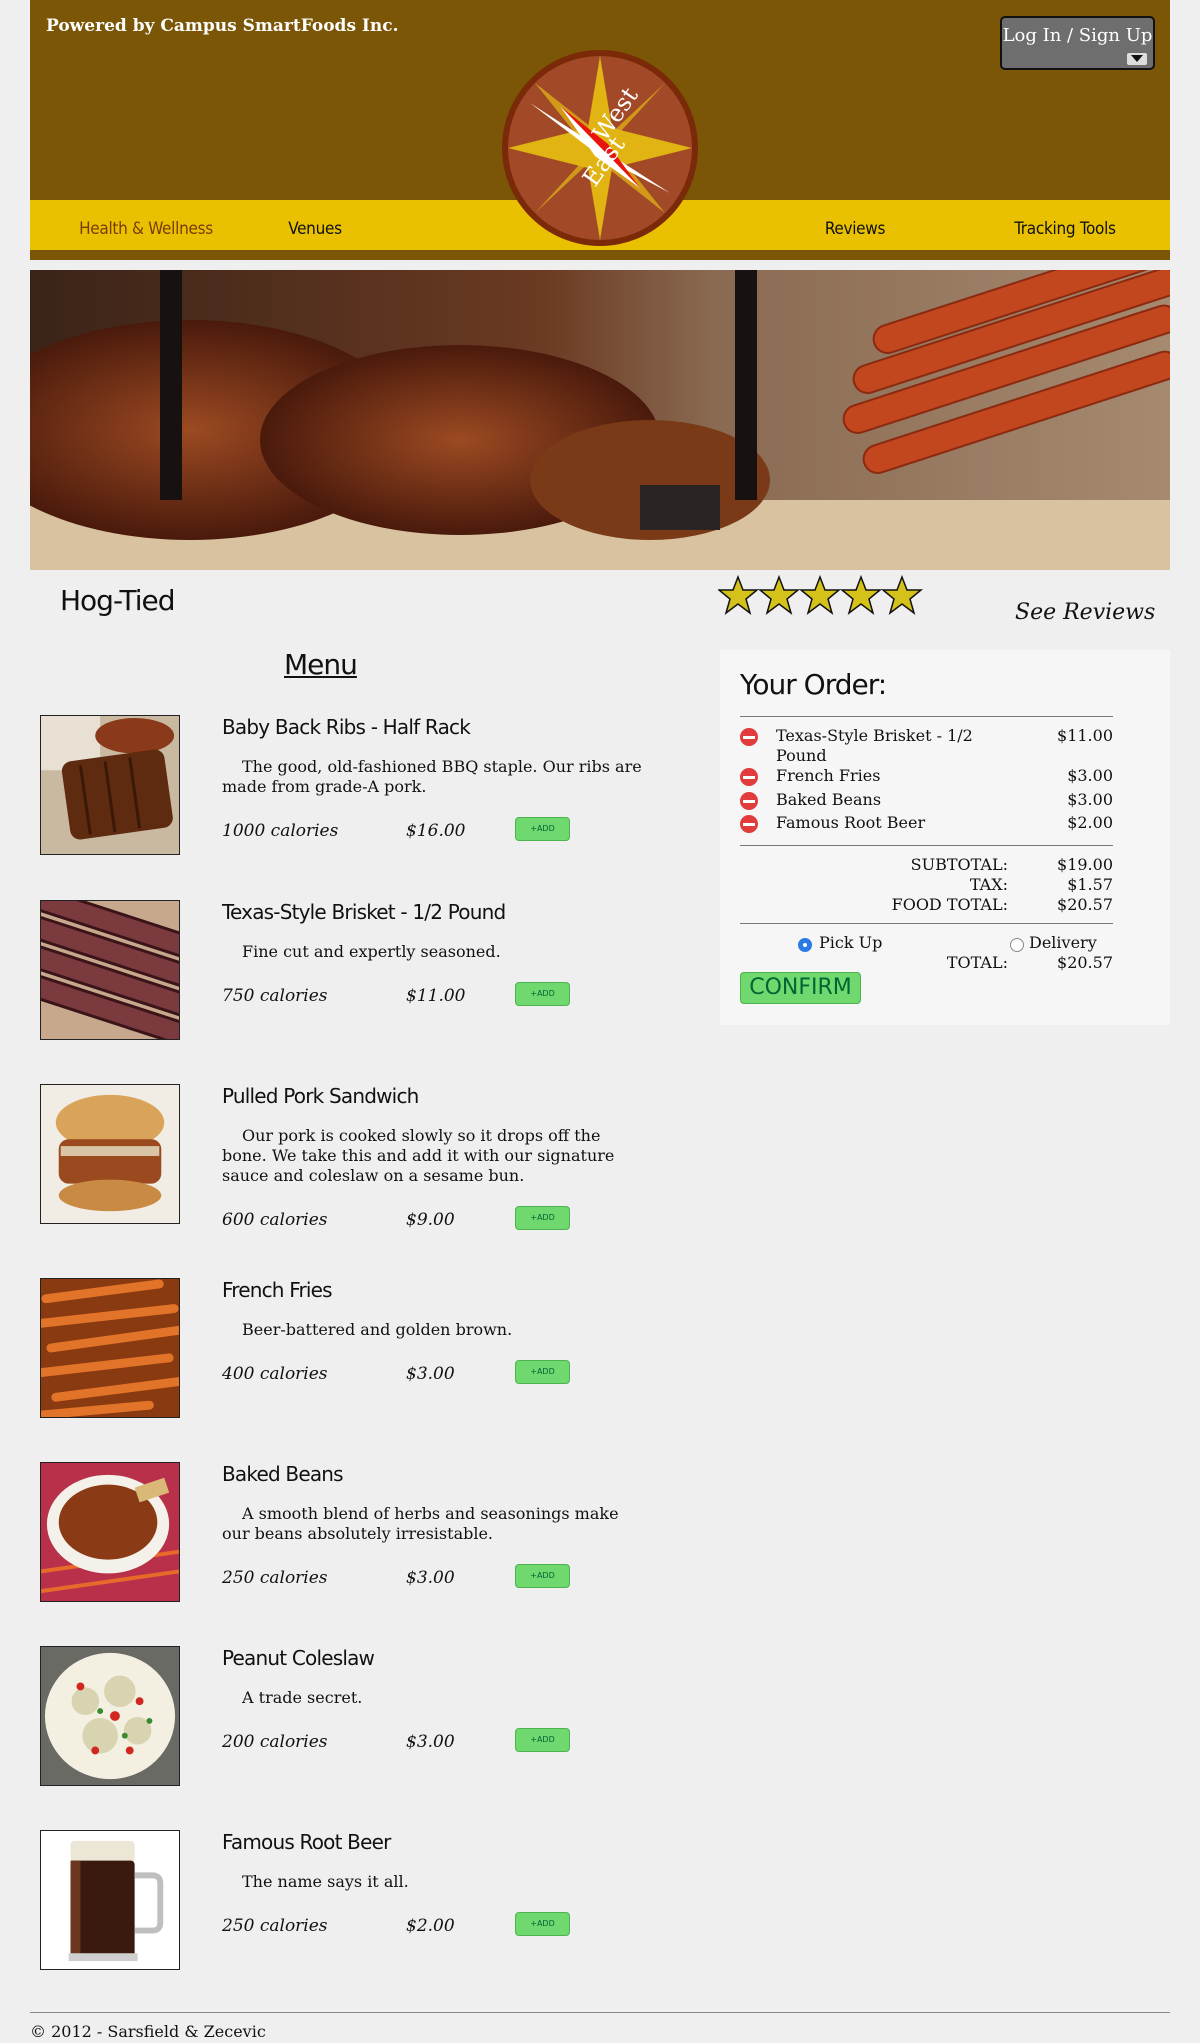  What do you see at coordinates (874, 745) in the screenshot?
I see `order-item-name: Texas-Style Brisket - 1/2 Pound` at bounding box center [874, 745].